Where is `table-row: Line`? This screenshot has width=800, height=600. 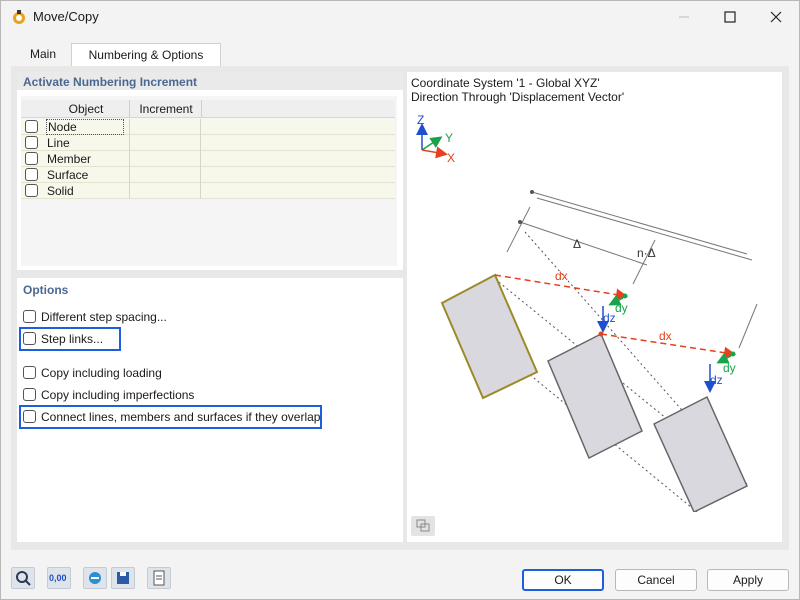
table-row: Line is located at coordinates (208, 143).